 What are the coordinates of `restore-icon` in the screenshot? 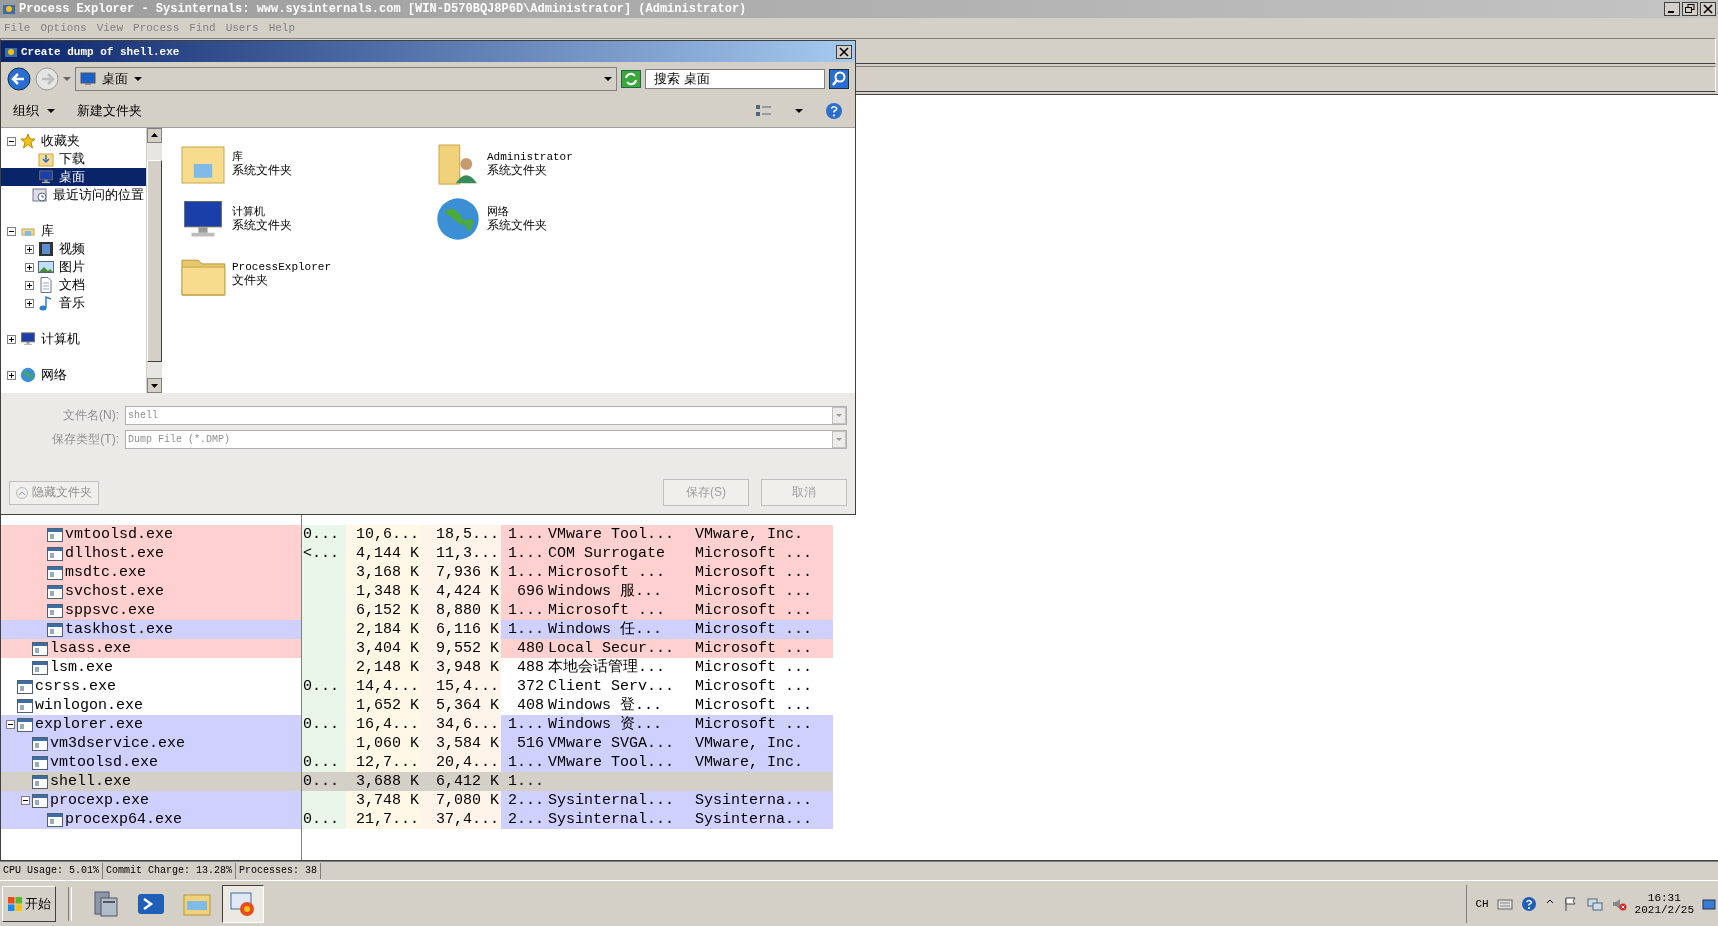 It's located at (1690, 9).